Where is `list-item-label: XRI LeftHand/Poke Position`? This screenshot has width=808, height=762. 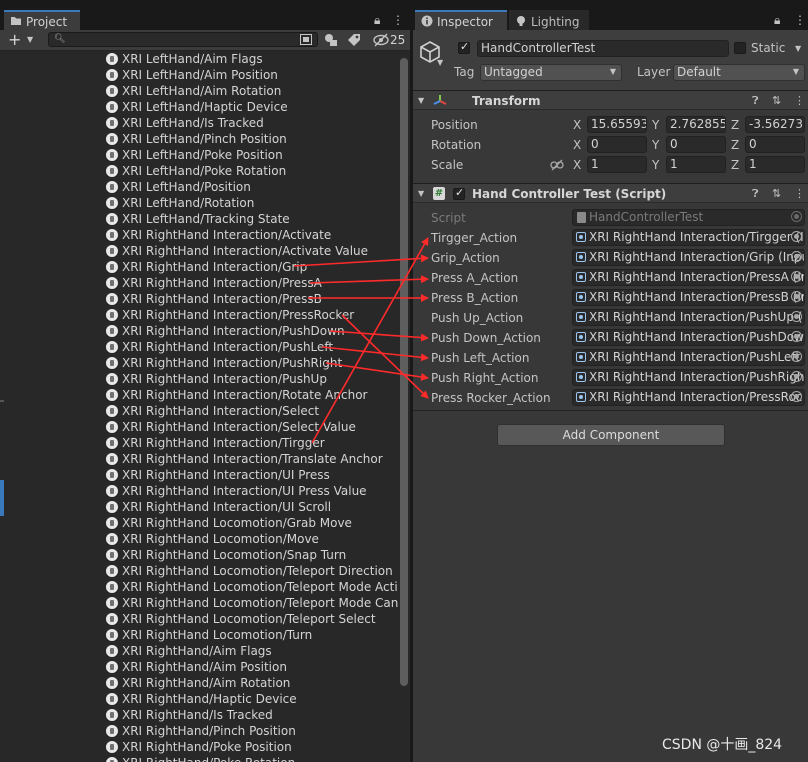
list-item-label: XRI LeftHand/Poke Position is located at coordinates (202, 155).